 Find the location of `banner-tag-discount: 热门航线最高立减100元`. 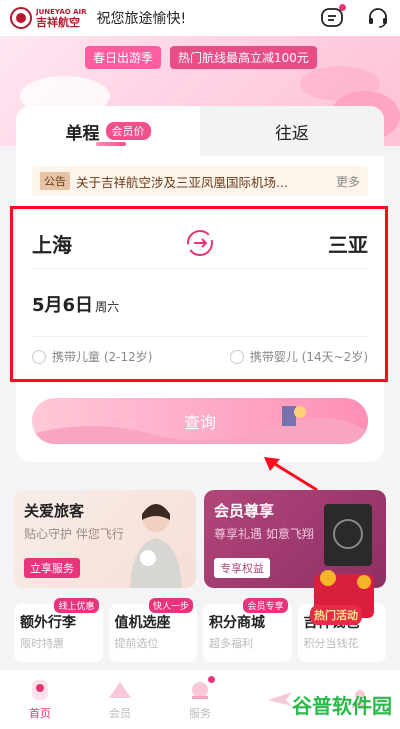

banner-tag-discount: 热门航线最高立减100元 is located at coordinates (243, 57).